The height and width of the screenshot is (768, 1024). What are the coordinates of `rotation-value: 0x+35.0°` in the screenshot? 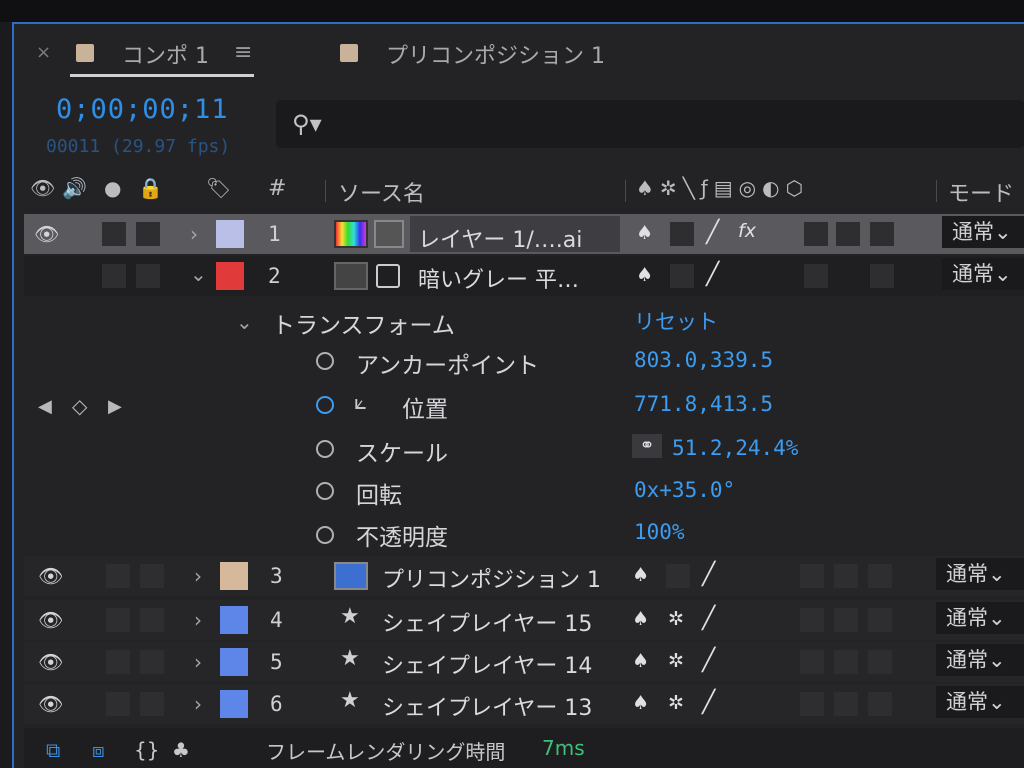 It's located at (684, 490).